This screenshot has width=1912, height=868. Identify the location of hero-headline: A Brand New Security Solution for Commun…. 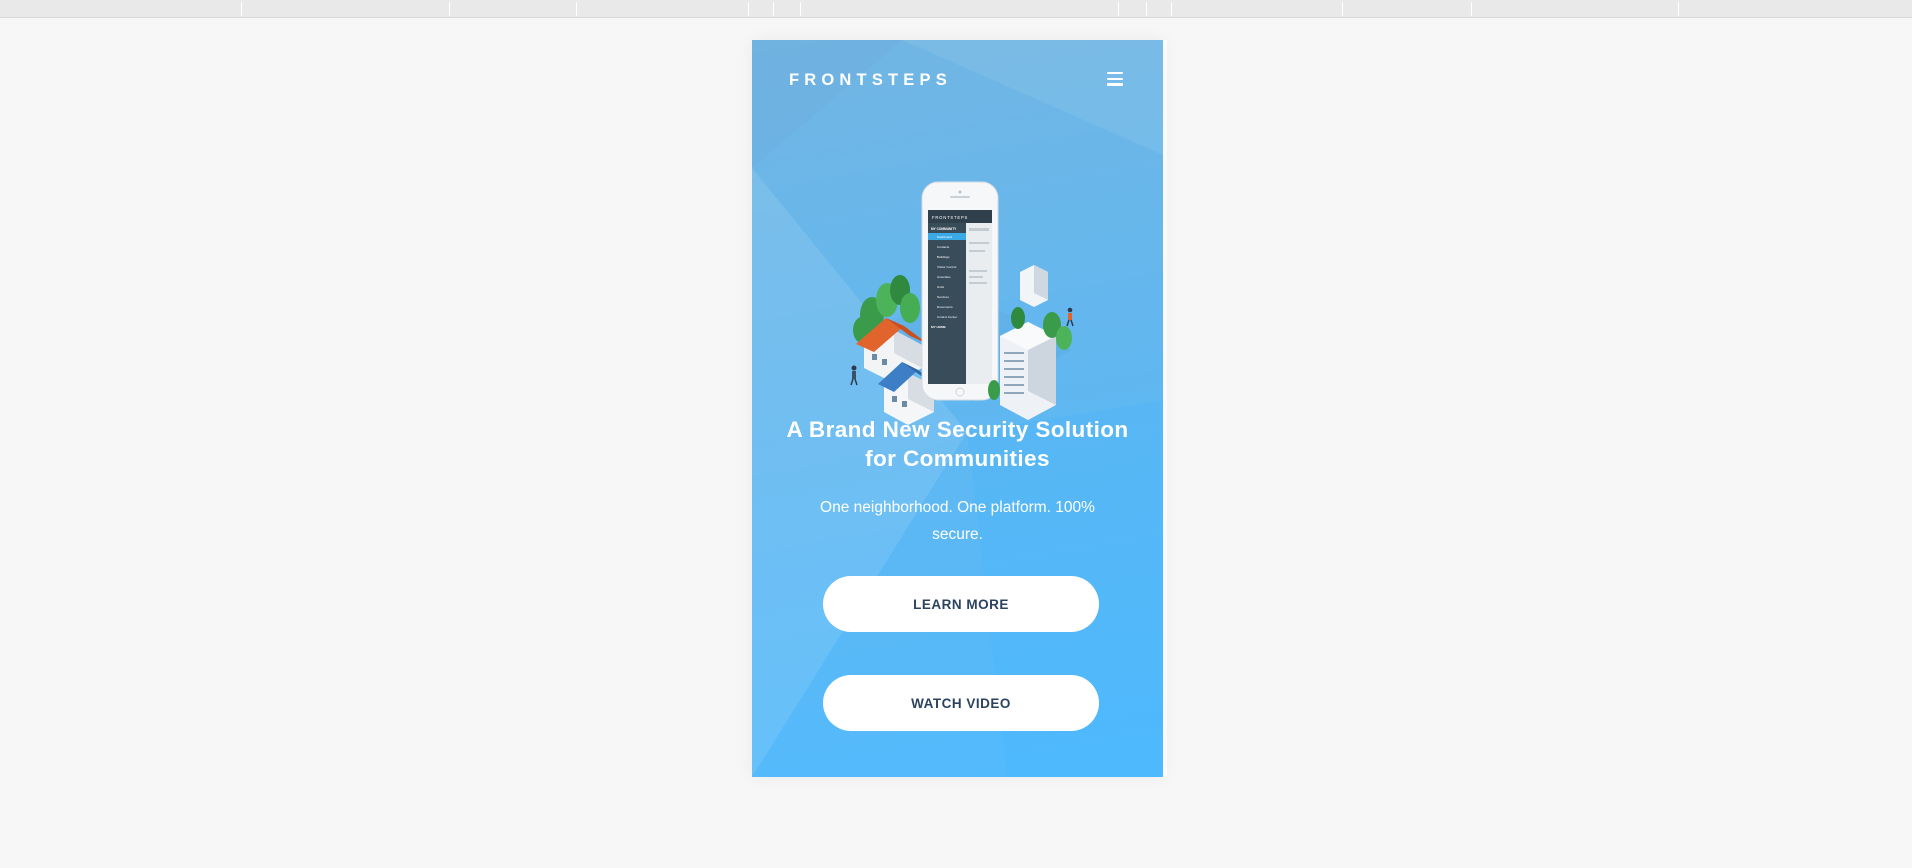
(957, 444).